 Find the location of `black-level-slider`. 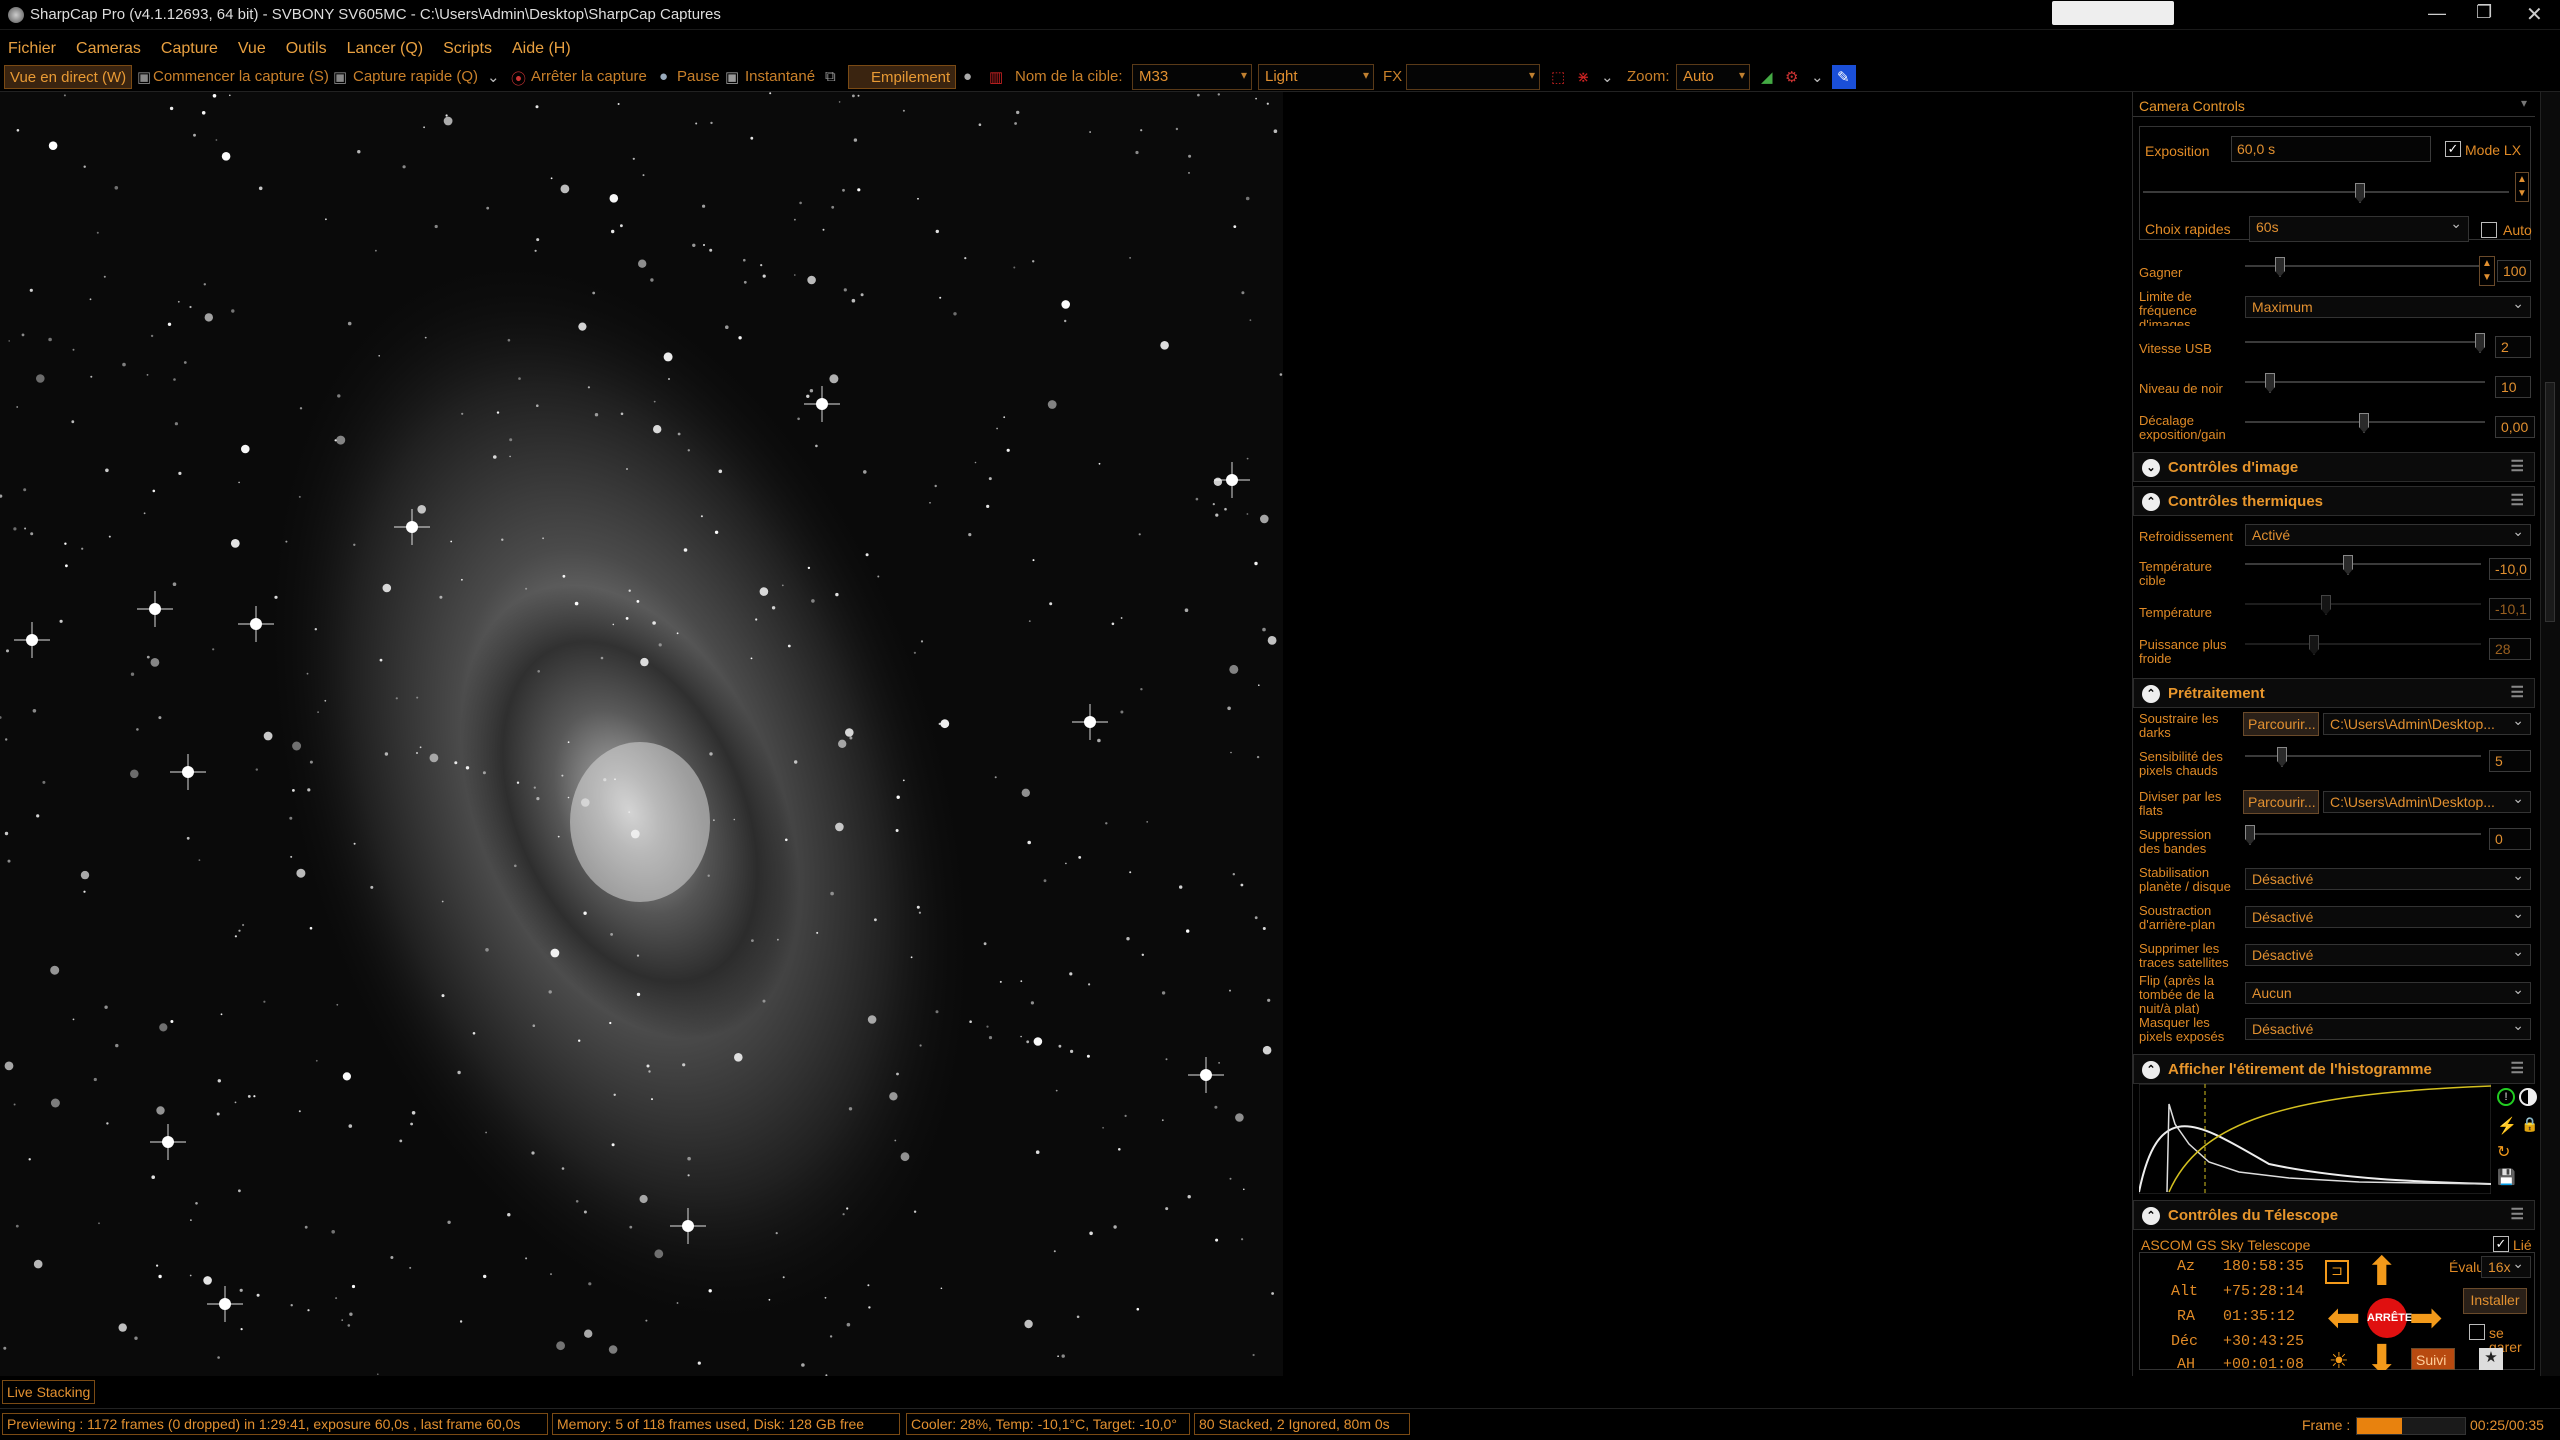

black-level-slider is located at coordinates (2365, 383).